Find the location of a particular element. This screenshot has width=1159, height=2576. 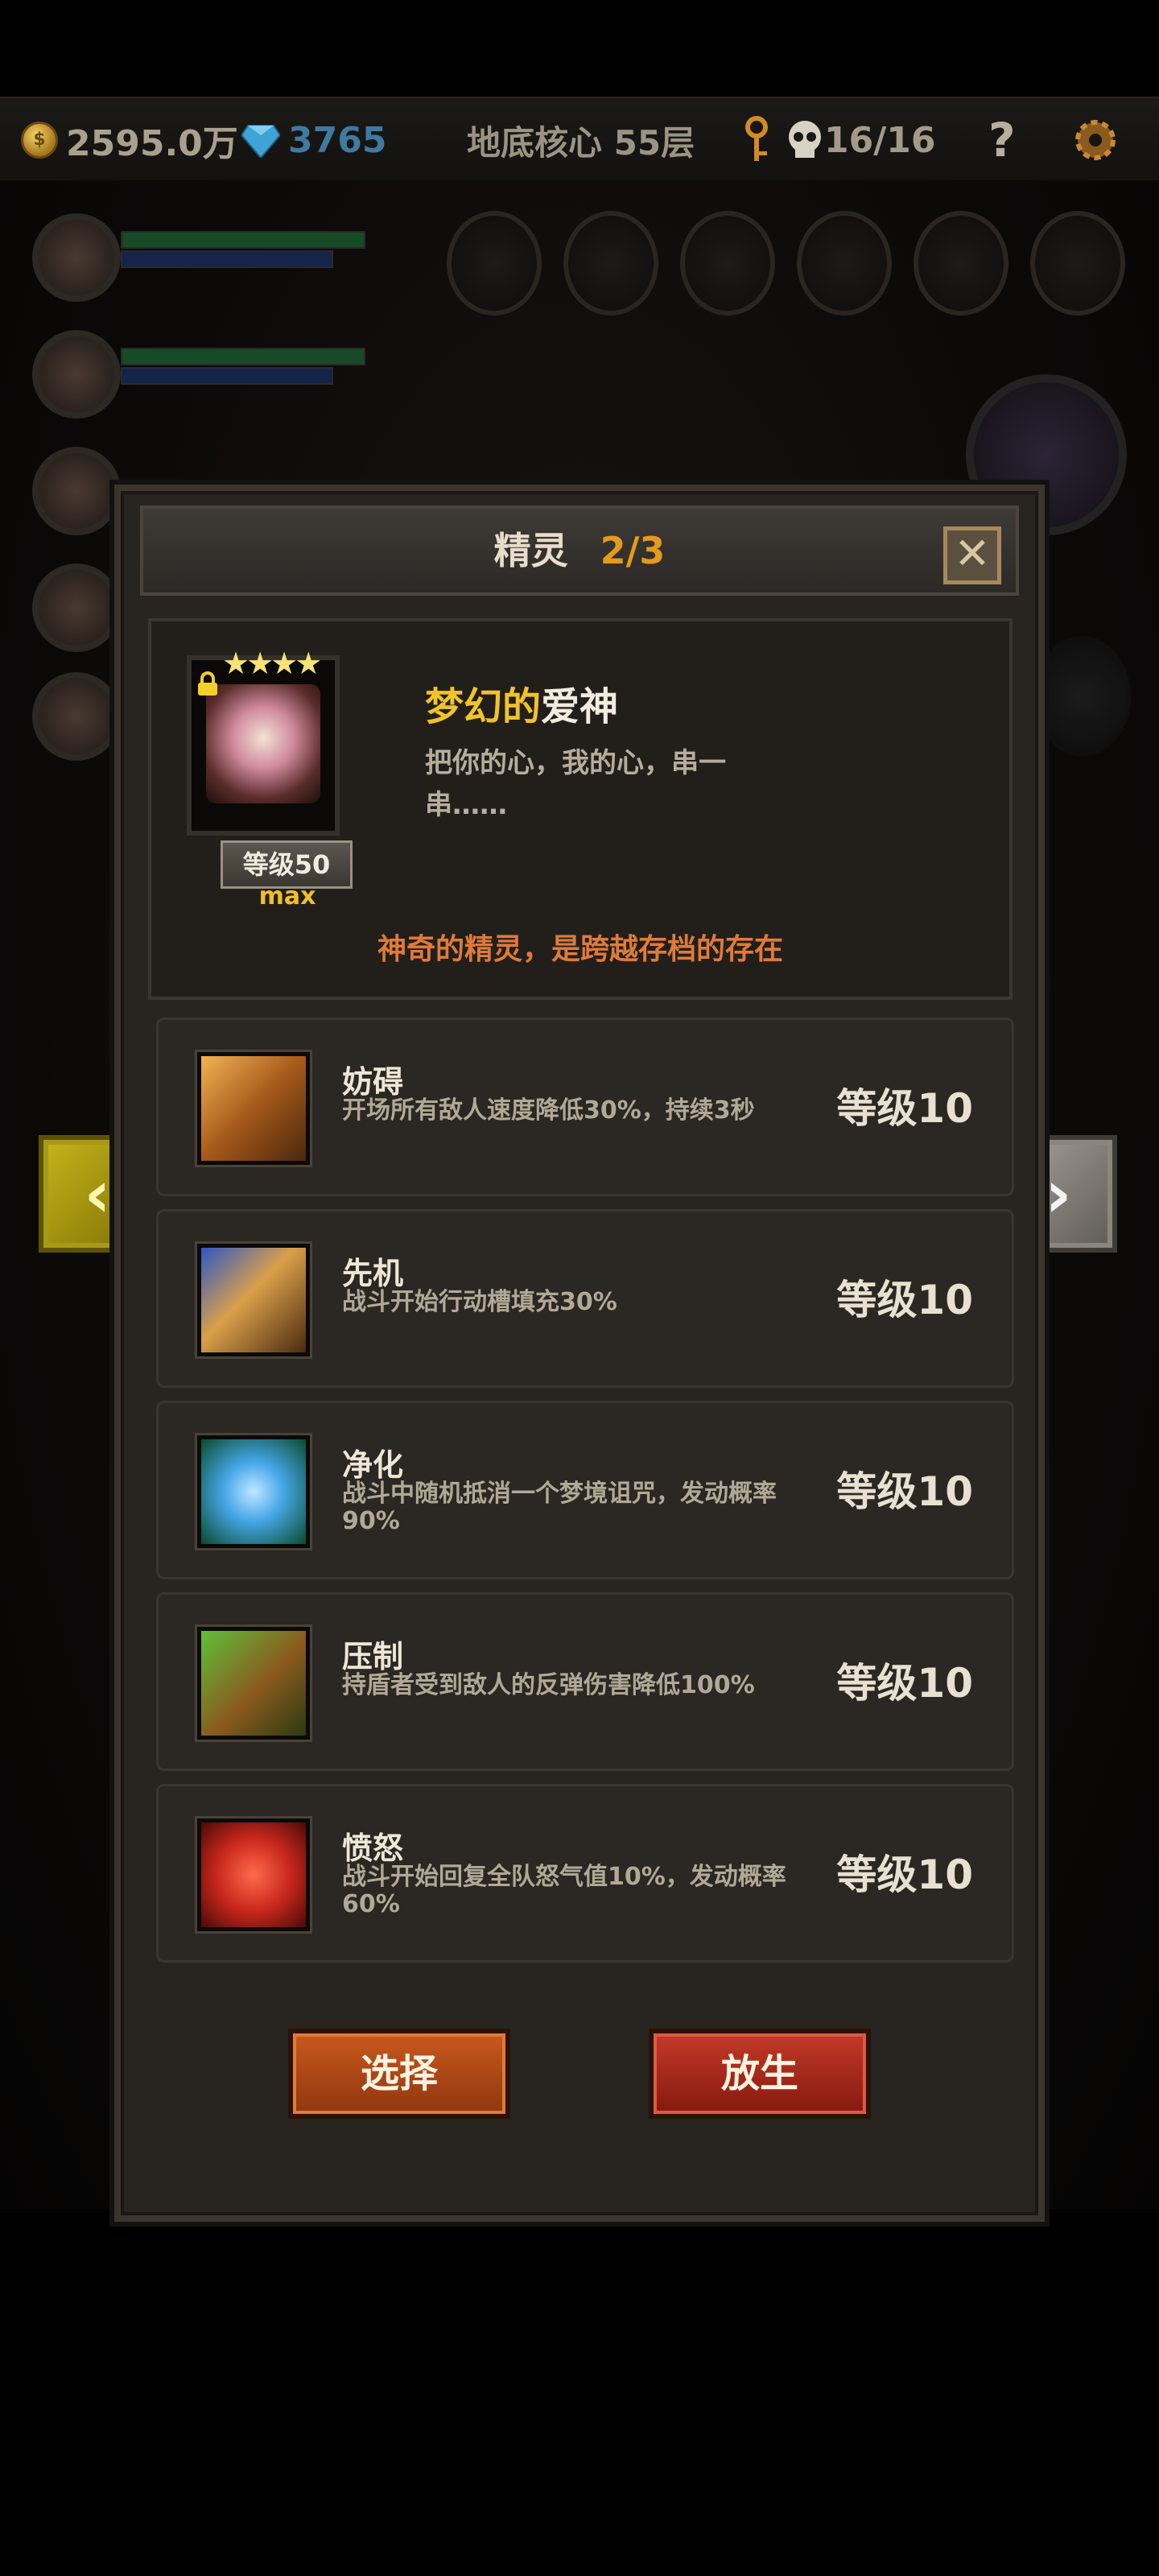

dialog-title: 精灵 2/3 is located at coordinates (579, 550).